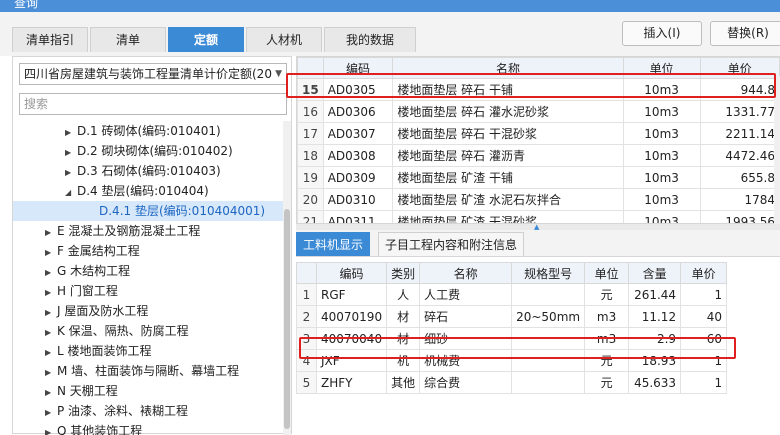  I want to click on table-row: 20 AD0310 楼地面垫层 矿渣 水泥石灰拌合 10m3 1784, so click(538, 199).